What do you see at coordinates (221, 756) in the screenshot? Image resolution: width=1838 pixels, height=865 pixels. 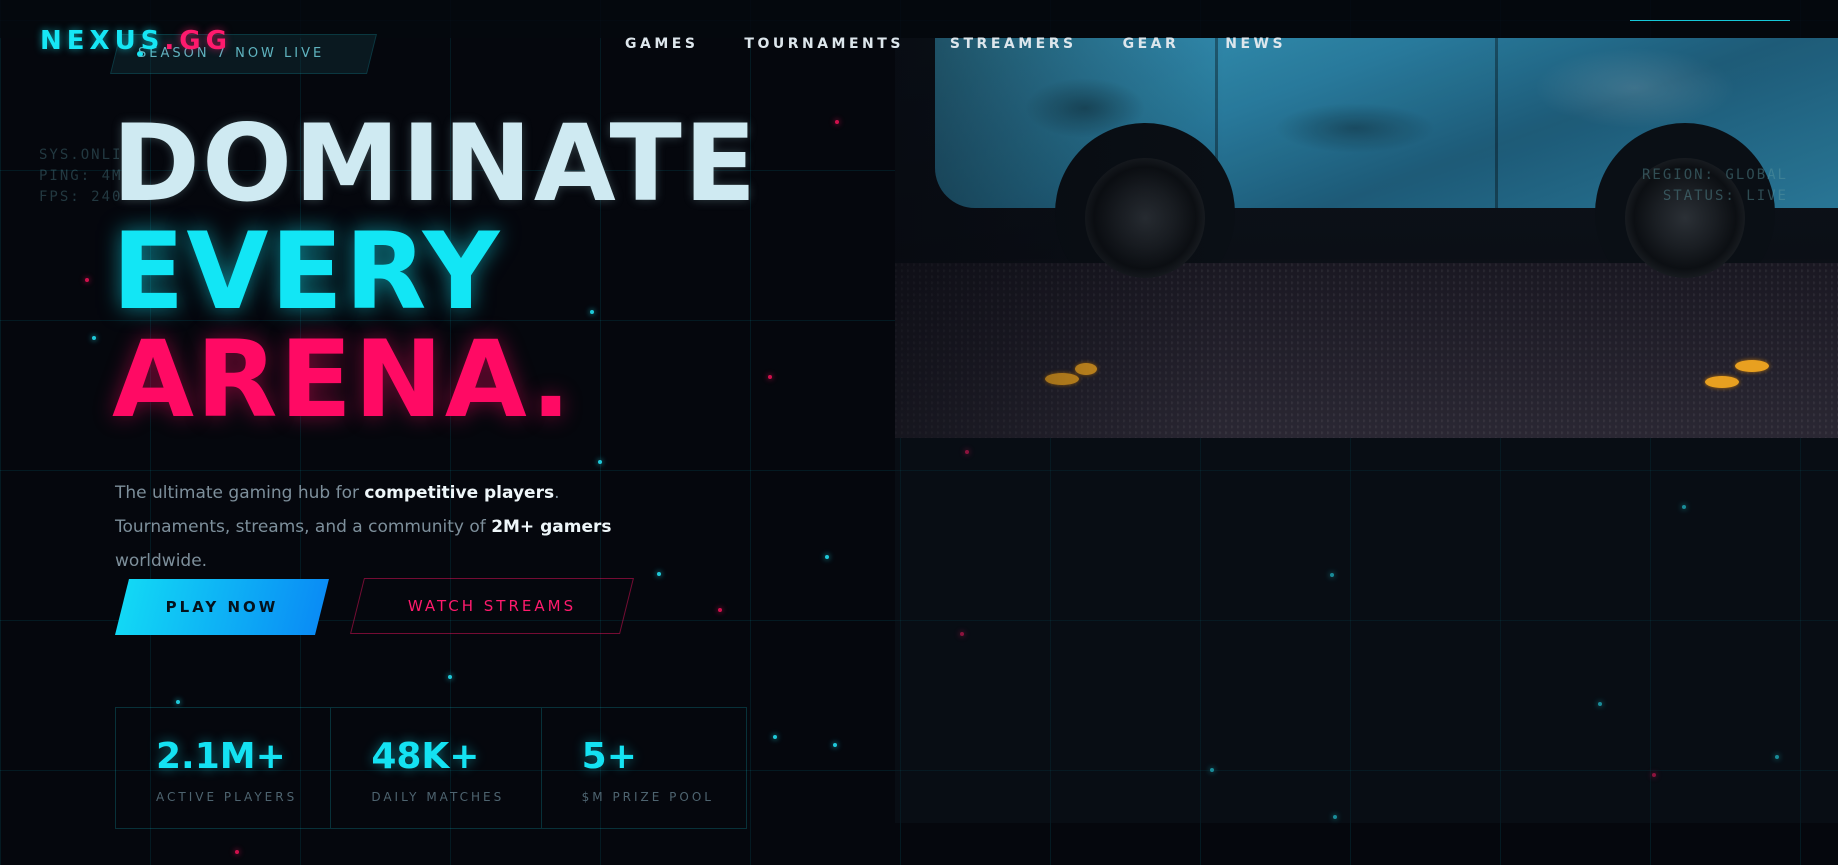 I see `stat-value: 2.1M+` at bounding box center [221, 756].